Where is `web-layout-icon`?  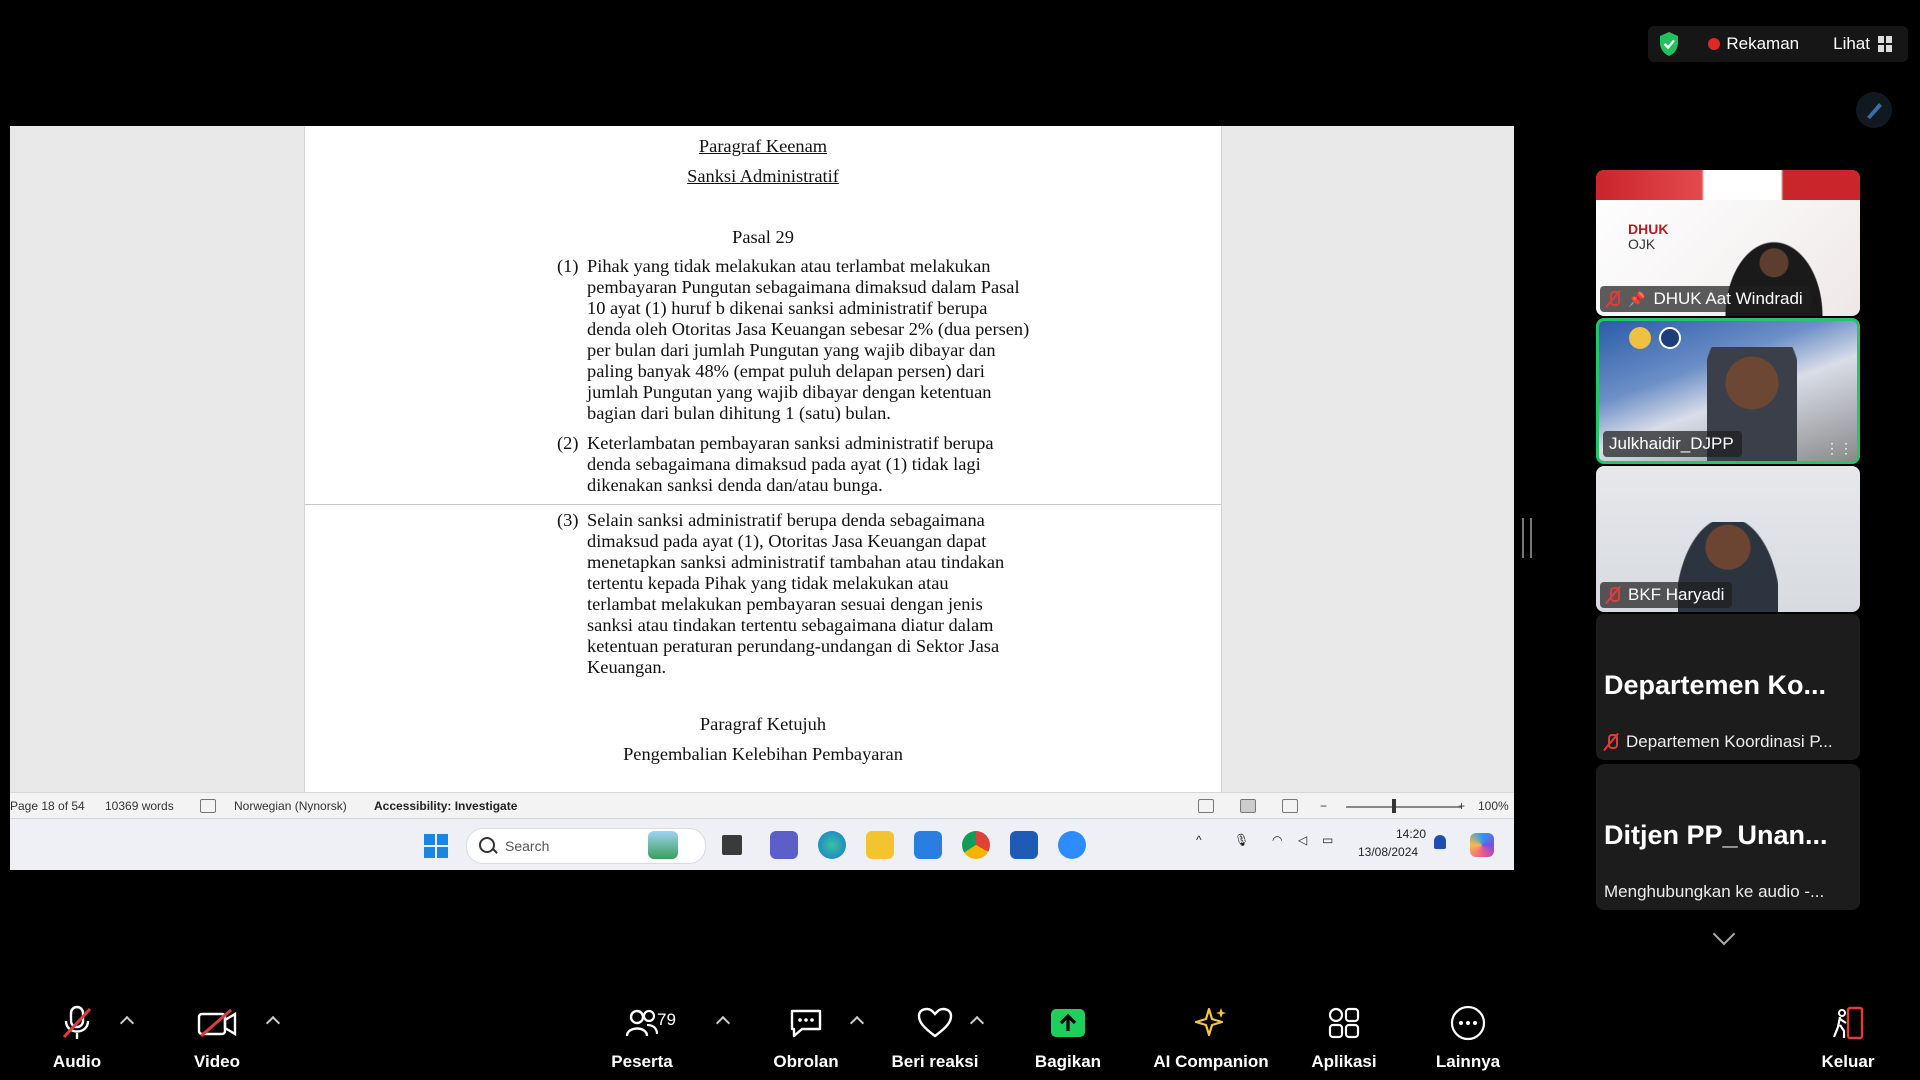
web-layout-icon is located at coordinates (1290, 806).